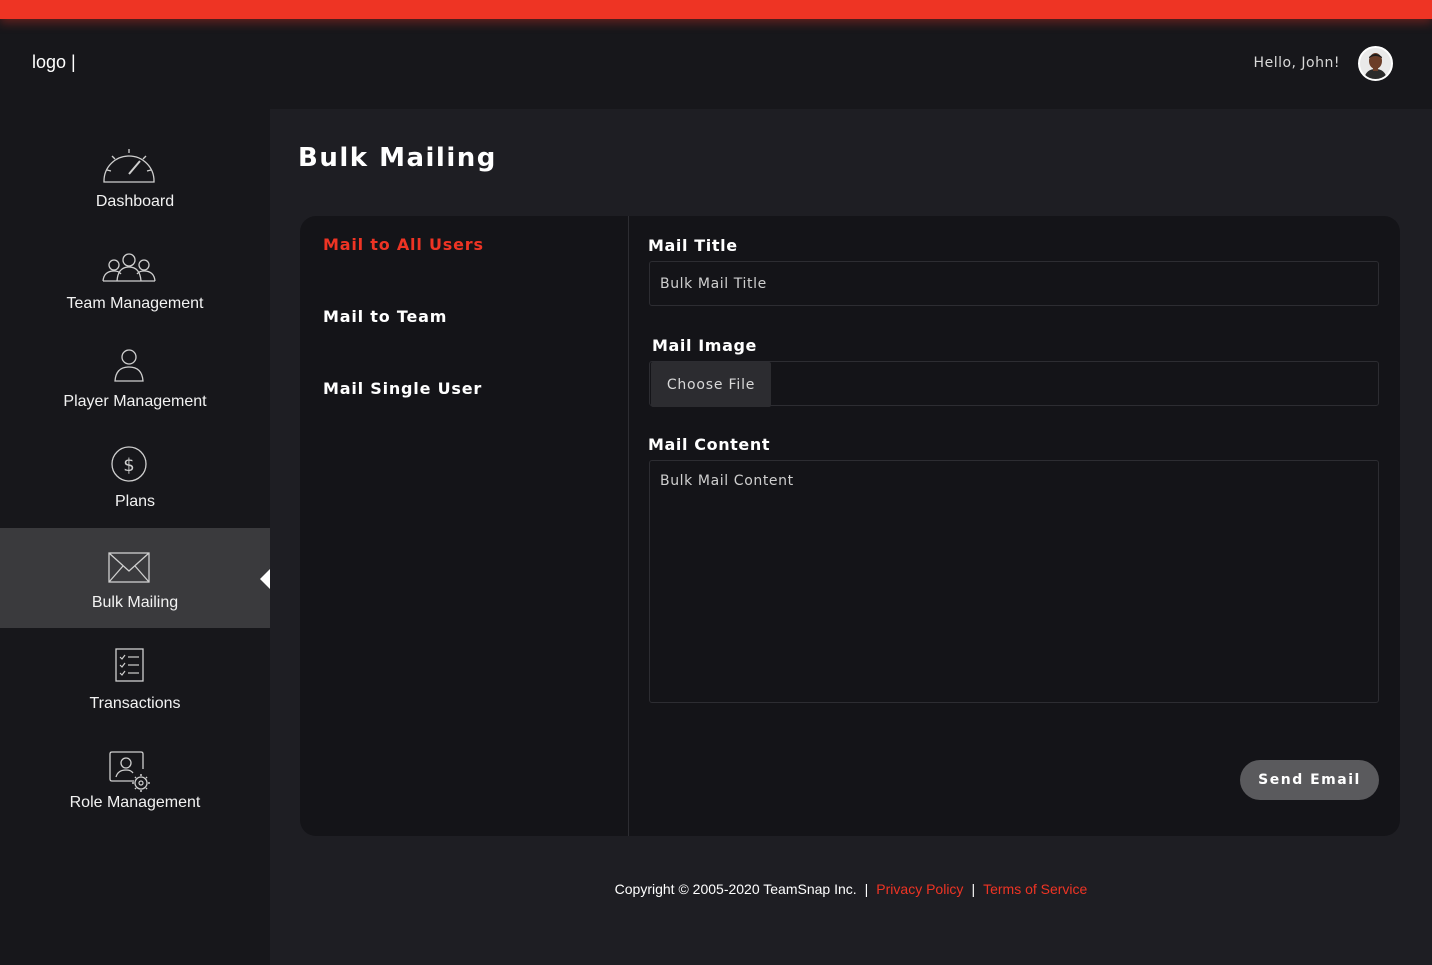 This screenshot has height=965, width=1432. I want to click on mail-image-label: Mail Image, so click(704, 345).